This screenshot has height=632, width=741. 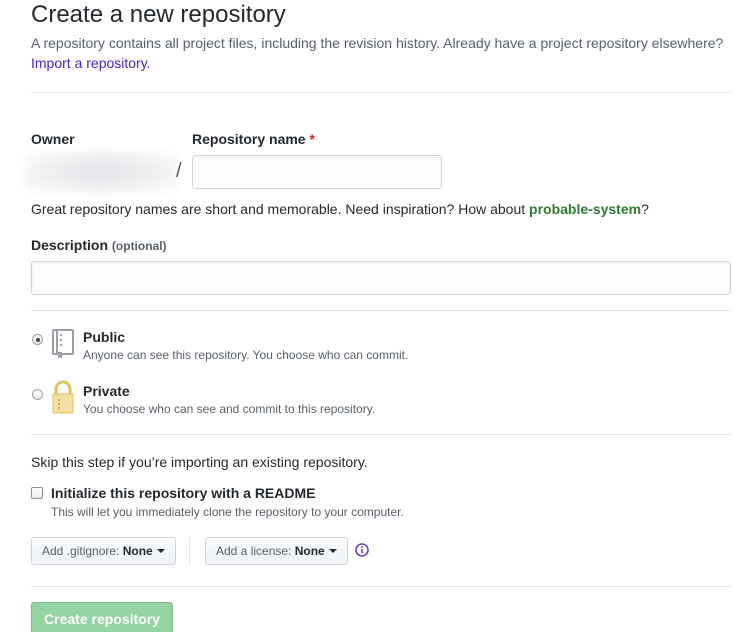 What do you see at coordinates (63, 397) in the screenshot?
I see `lock-icon` at bounding box center [63, 397].